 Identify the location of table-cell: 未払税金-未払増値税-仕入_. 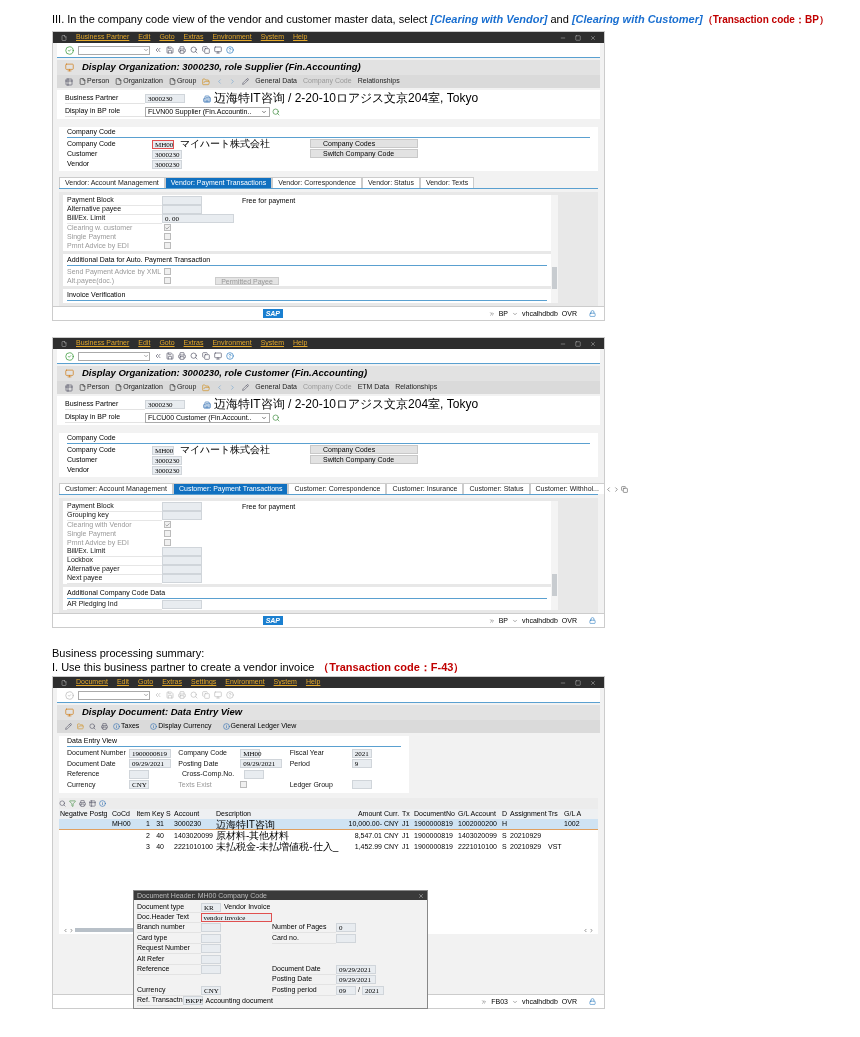
(277, 846).